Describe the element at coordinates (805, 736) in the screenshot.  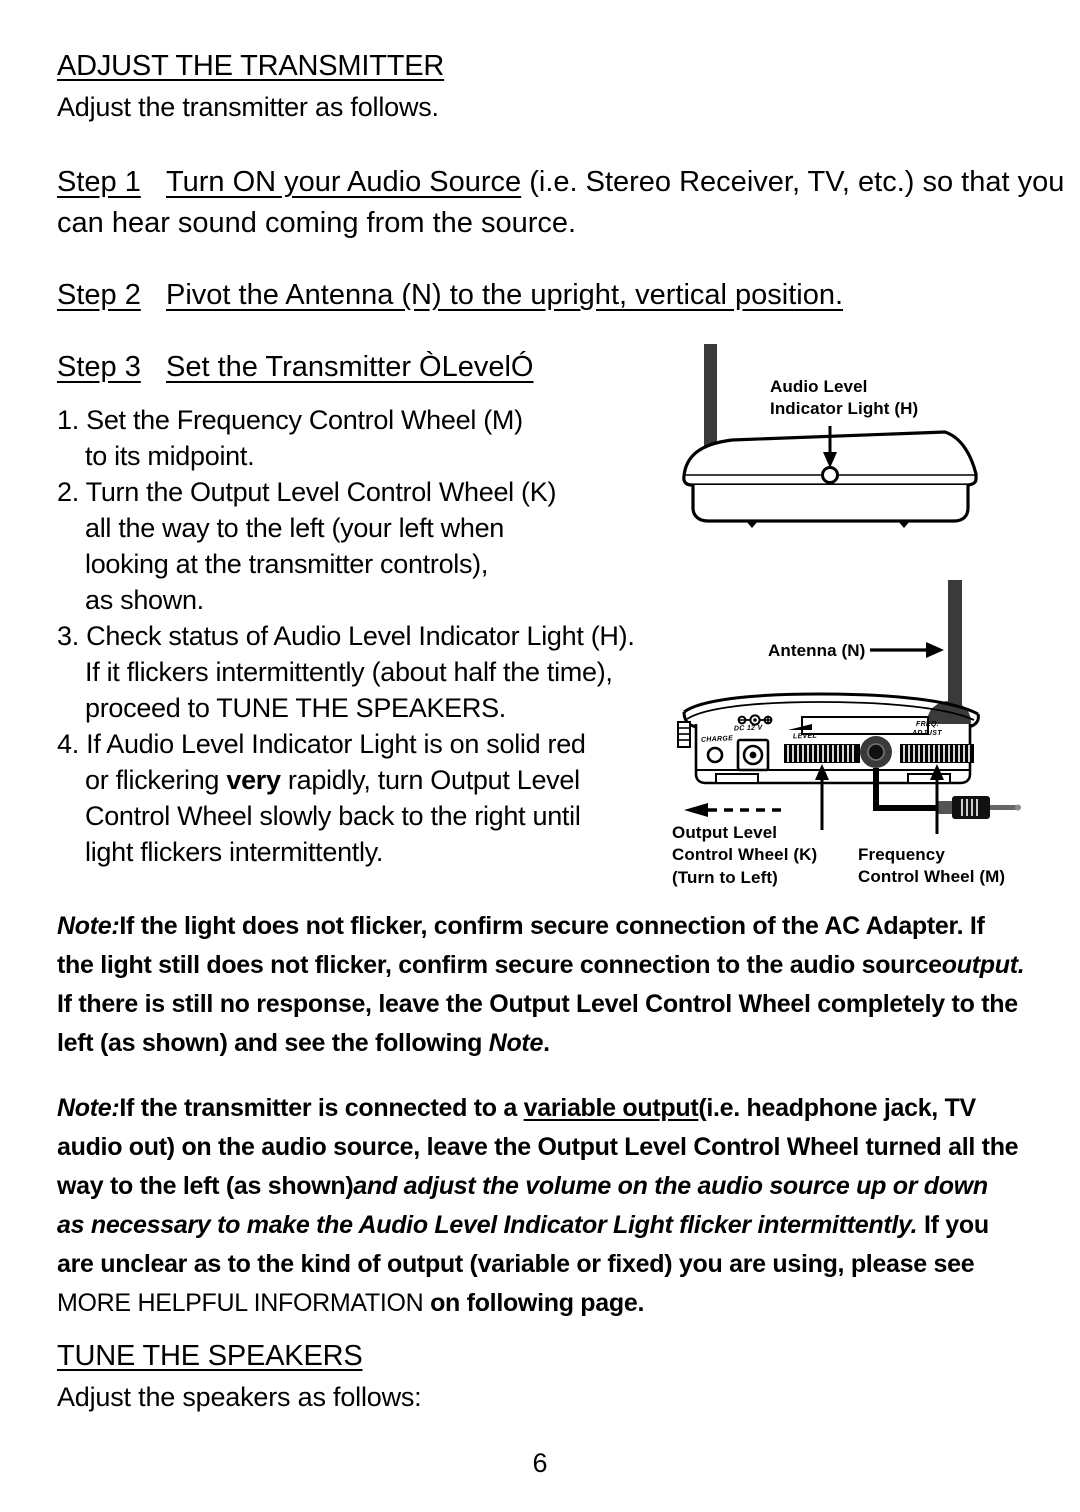
I see `panel-label-level: LEVEL` at that location.